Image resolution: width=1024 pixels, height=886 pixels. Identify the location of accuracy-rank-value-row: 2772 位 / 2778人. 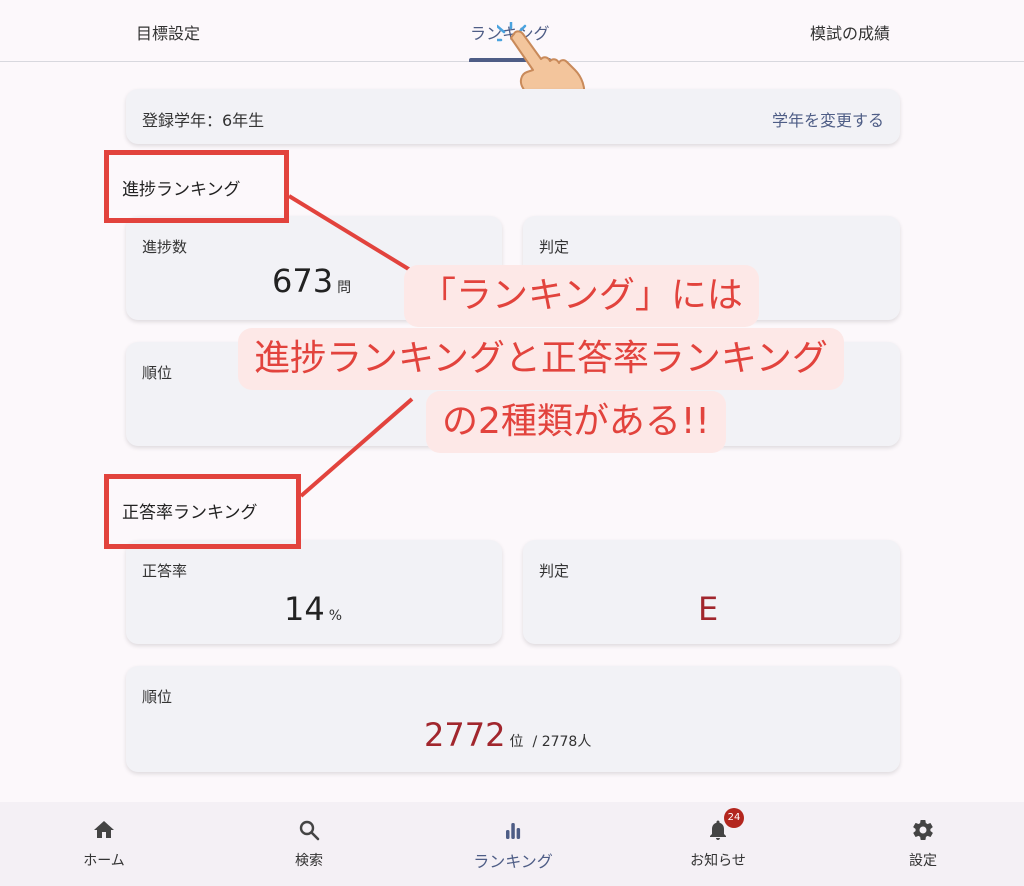
(507, 735).